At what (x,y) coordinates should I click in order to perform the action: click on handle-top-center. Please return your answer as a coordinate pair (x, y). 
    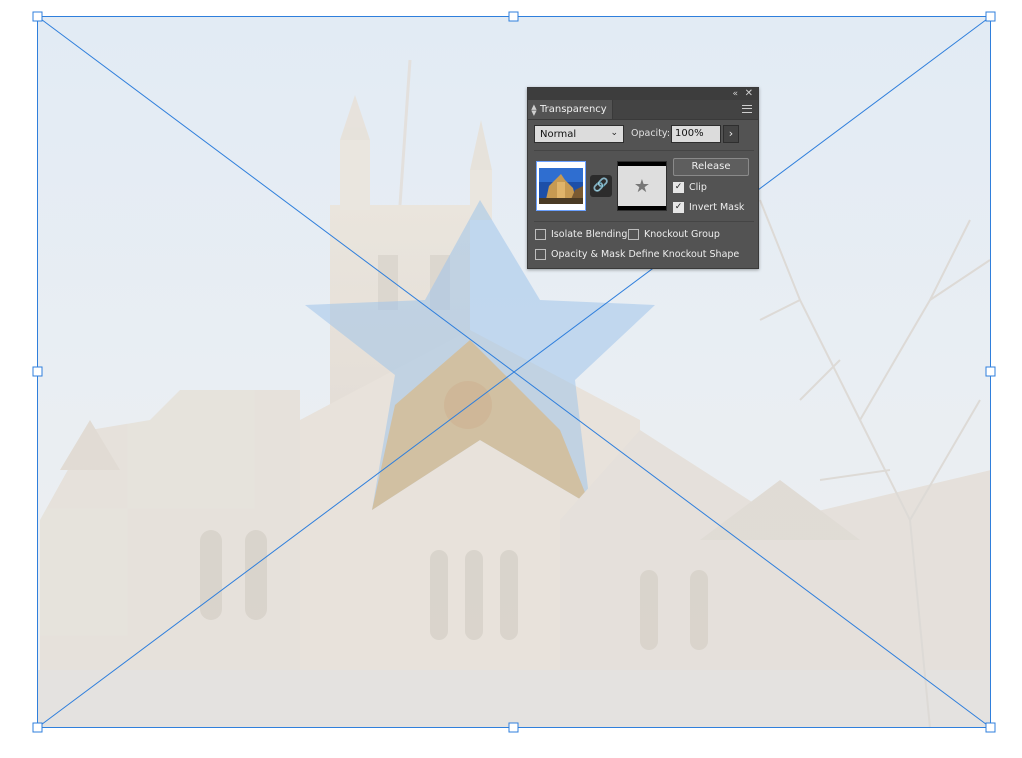
    Looking at the image, I should click on (513, 16).